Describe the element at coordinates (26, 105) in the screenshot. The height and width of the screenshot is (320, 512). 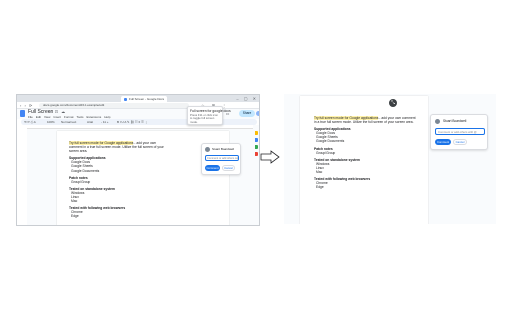
I see `navigation-icons: ‹ › ⟳` at that location.